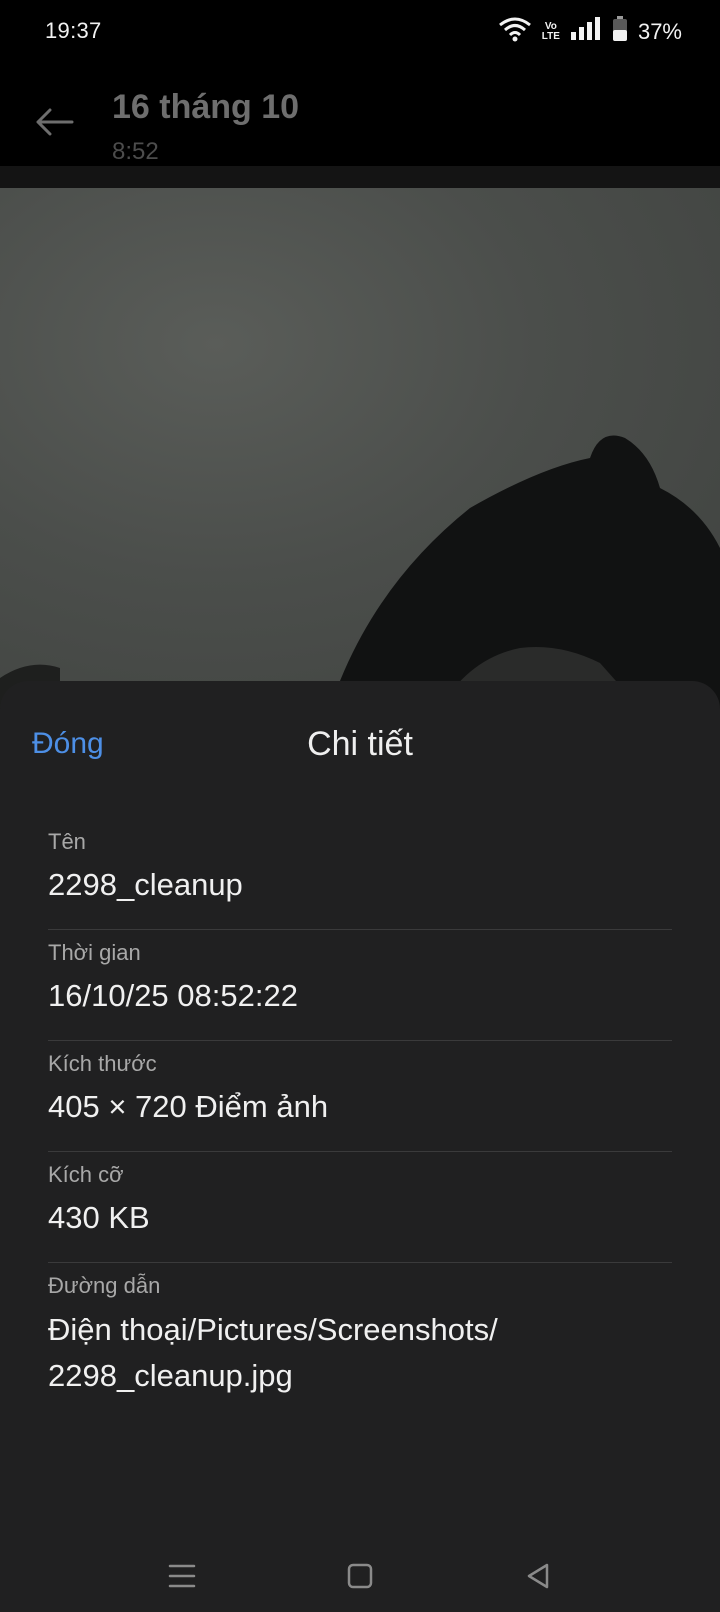  I want to click on detail-label: Đường dẫn, so click(104, 1285).